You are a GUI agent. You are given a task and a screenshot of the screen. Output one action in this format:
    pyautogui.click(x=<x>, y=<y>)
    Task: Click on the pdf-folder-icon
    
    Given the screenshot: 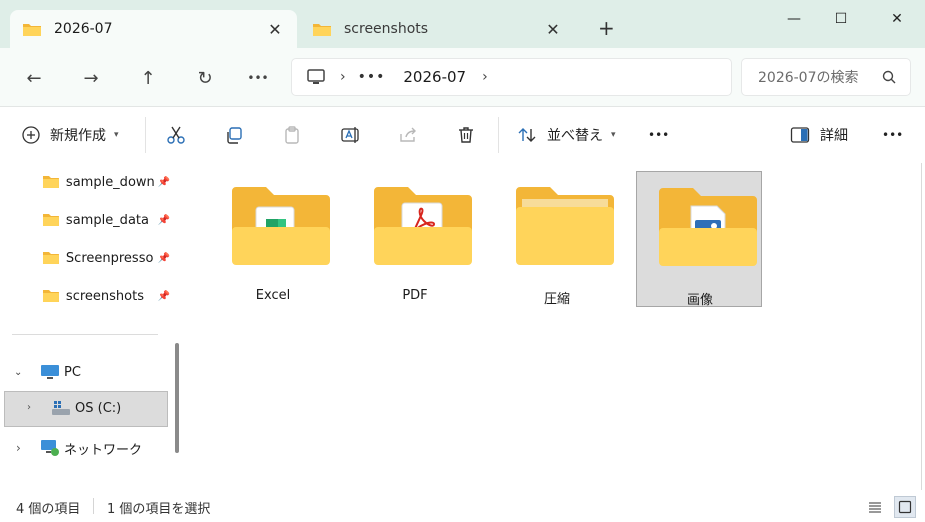 What is the action you would take?
    pyautogui.click(x=423, y=226)
    